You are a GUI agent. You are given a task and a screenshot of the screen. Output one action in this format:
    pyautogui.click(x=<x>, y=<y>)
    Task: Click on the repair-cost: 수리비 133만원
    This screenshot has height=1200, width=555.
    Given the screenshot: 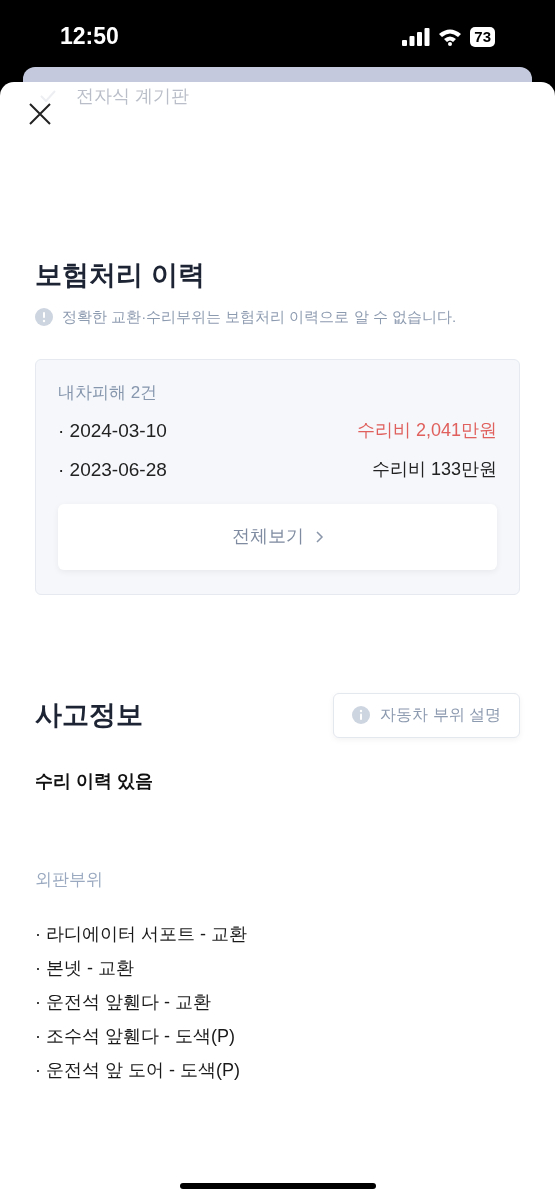 What is the action you would take?
    pyautogui.click(x=434, y=469)
    